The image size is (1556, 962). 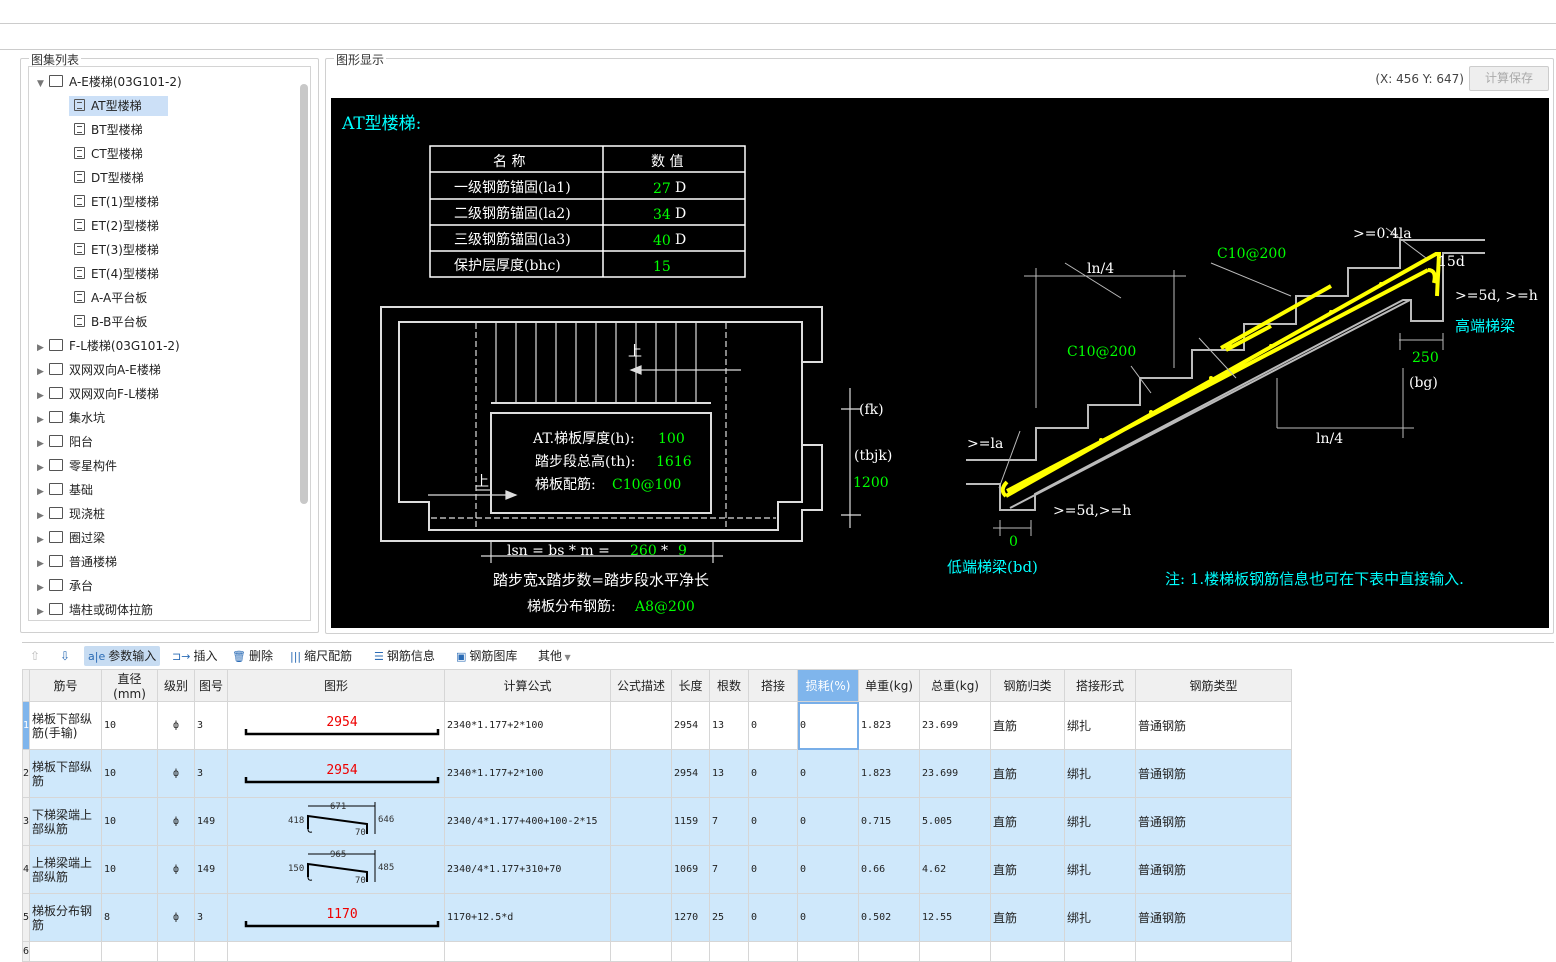 What do you see at coordinates (127, 250) in the screenshot?
I see `tree-item: ET(3)型楼梯` at bounding box center [127, 250].